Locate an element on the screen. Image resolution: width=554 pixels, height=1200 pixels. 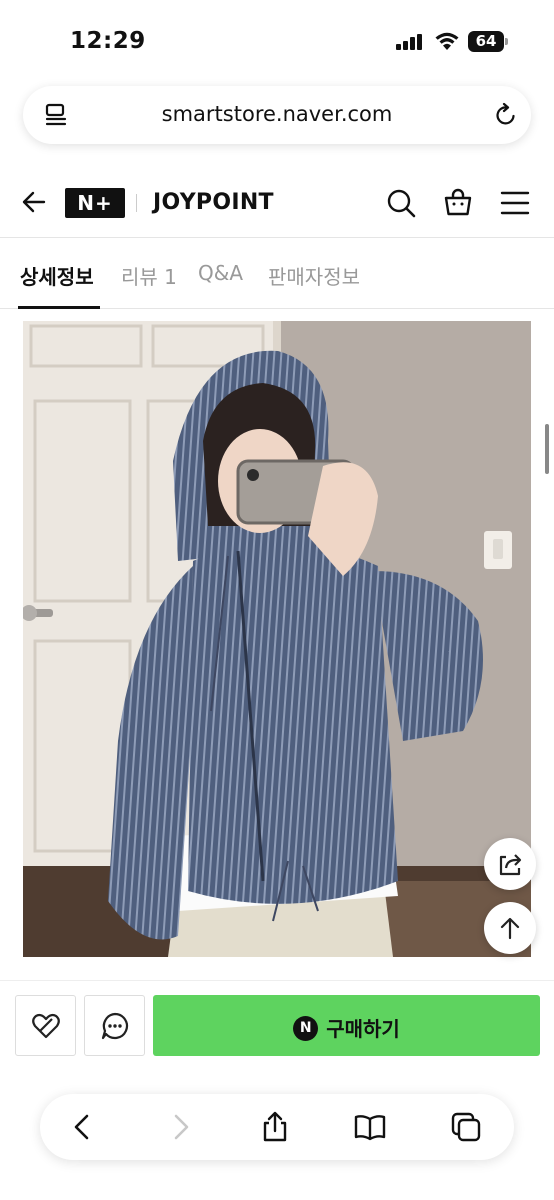
battery-tip is located at coordinates (506, 41).